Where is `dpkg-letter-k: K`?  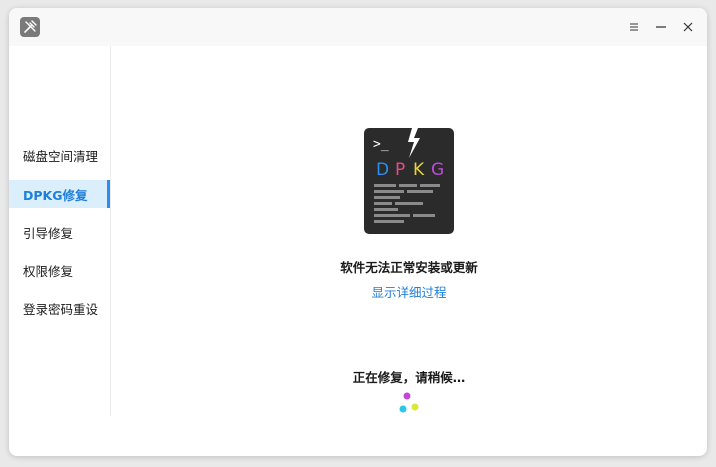
dpkg-letter-k: K is located at coordinates (419, 170).